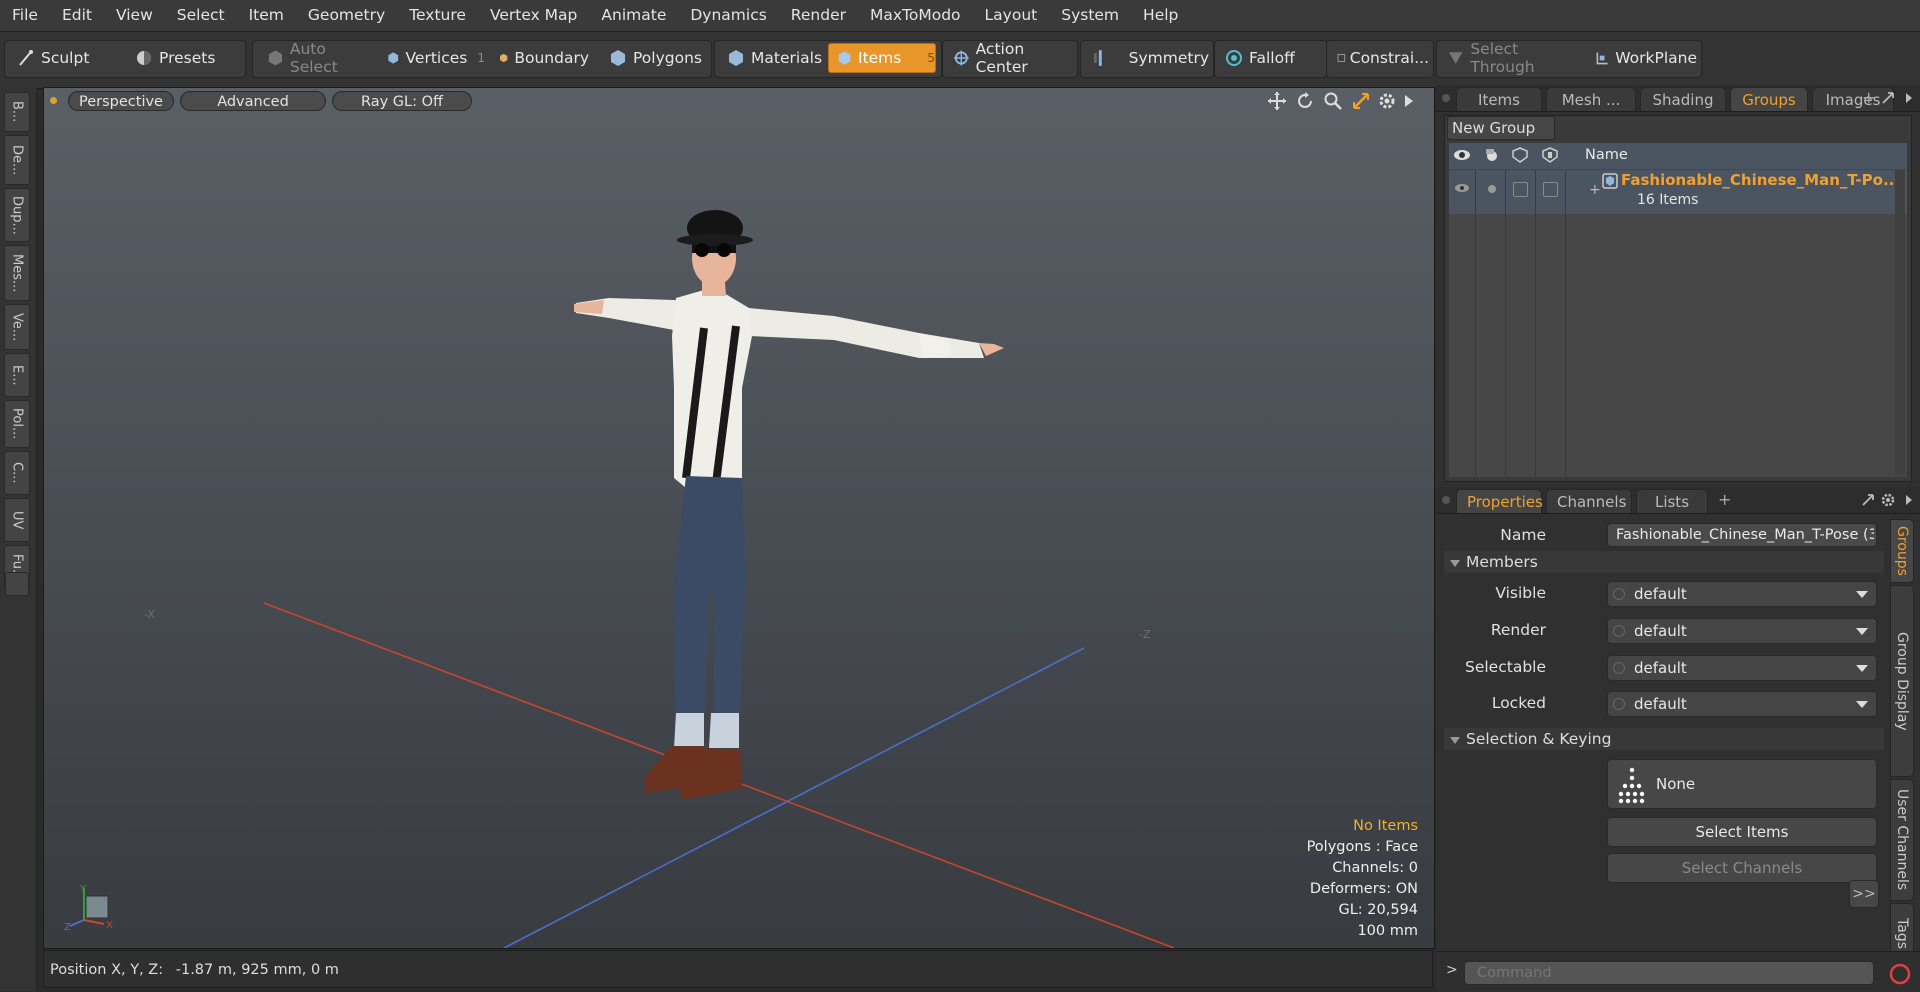 This screenshot has width=1920, height=992. I want to click on command-input, so click(1669, 973).